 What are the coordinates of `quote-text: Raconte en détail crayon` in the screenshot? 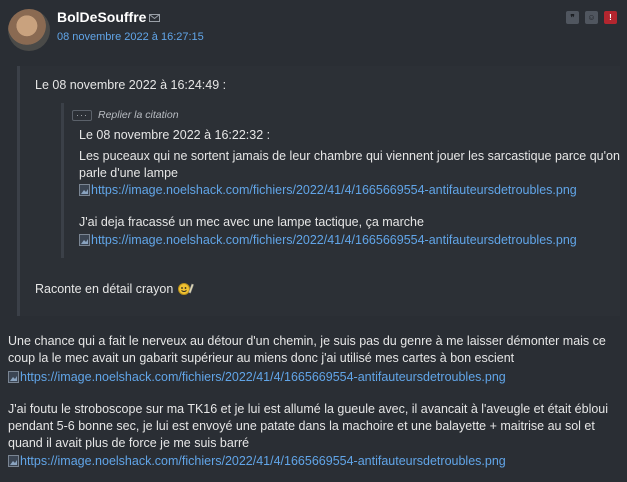 It's located at (115, 289).